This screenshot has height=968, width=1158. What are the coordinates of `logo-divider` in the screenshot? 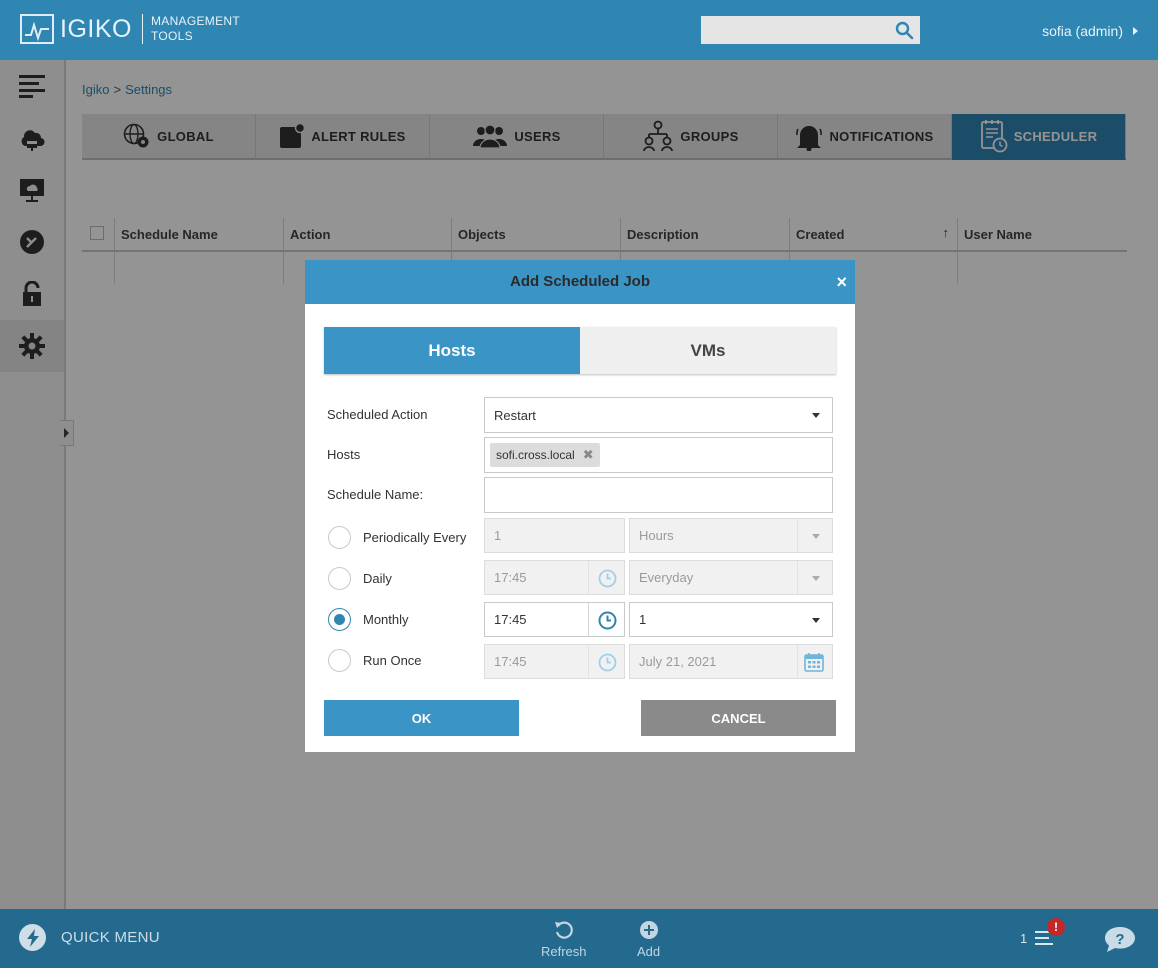 It's located at (142, 29).